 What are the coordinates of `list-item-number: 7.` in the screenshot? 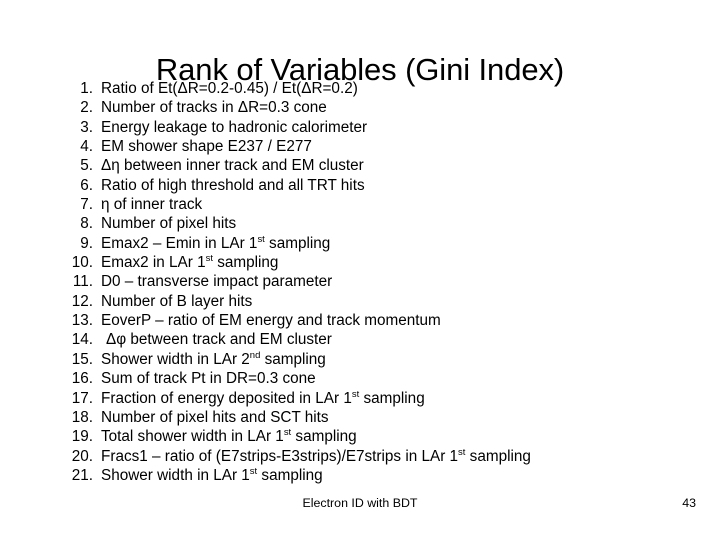 It's located at (86, 205).